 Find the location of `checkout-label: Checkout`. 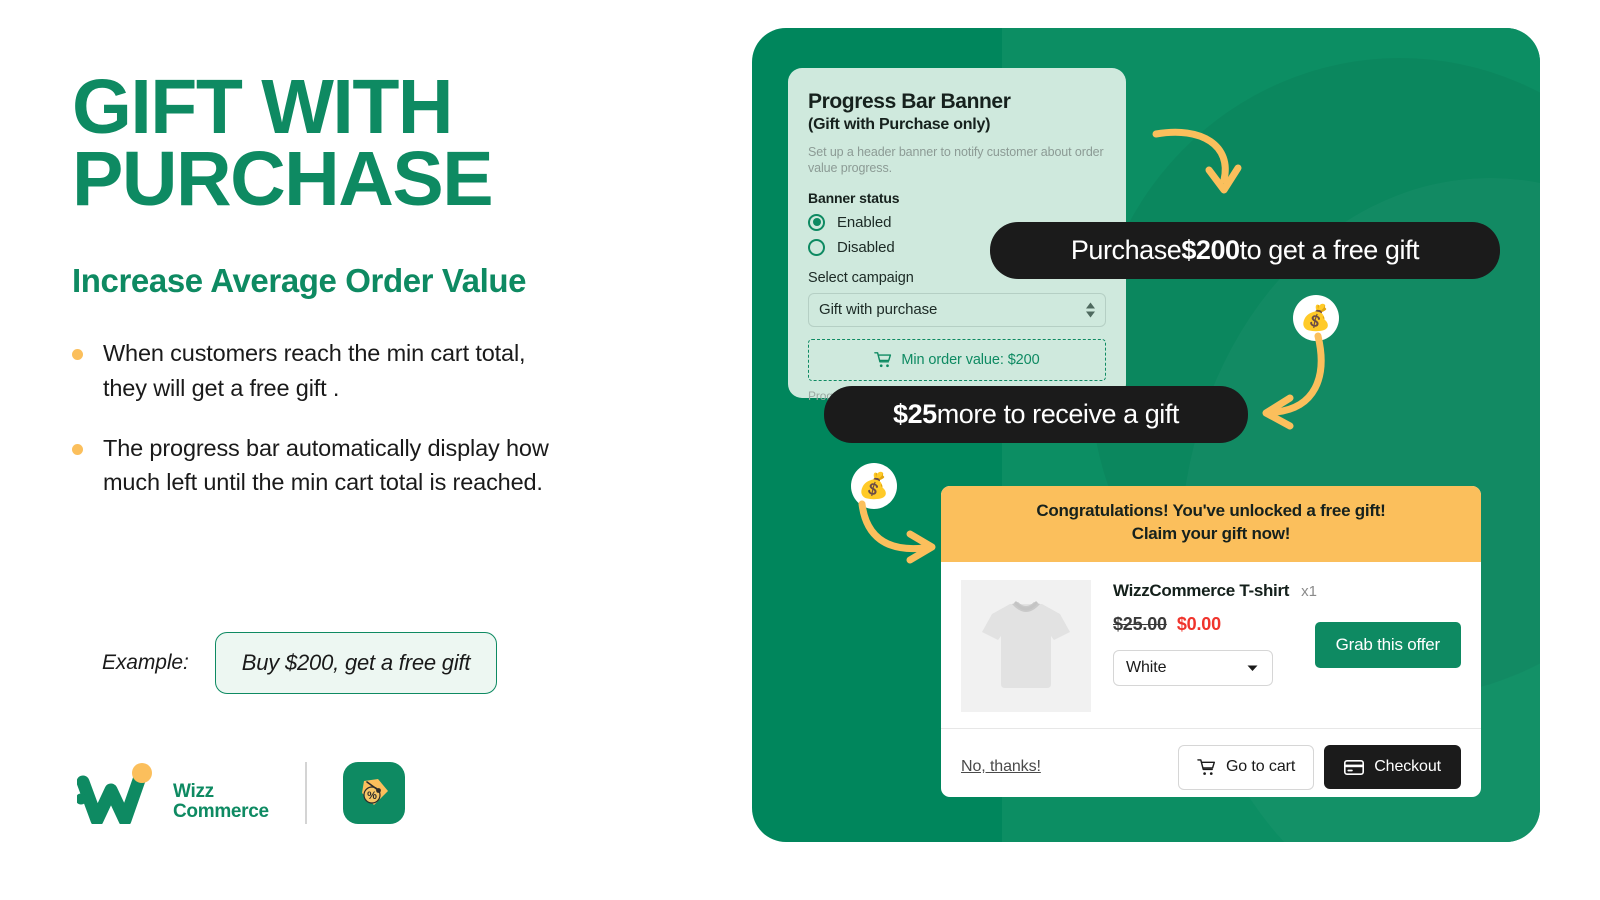

checkout-label: Checkout is located at coordinates (1407, 767).